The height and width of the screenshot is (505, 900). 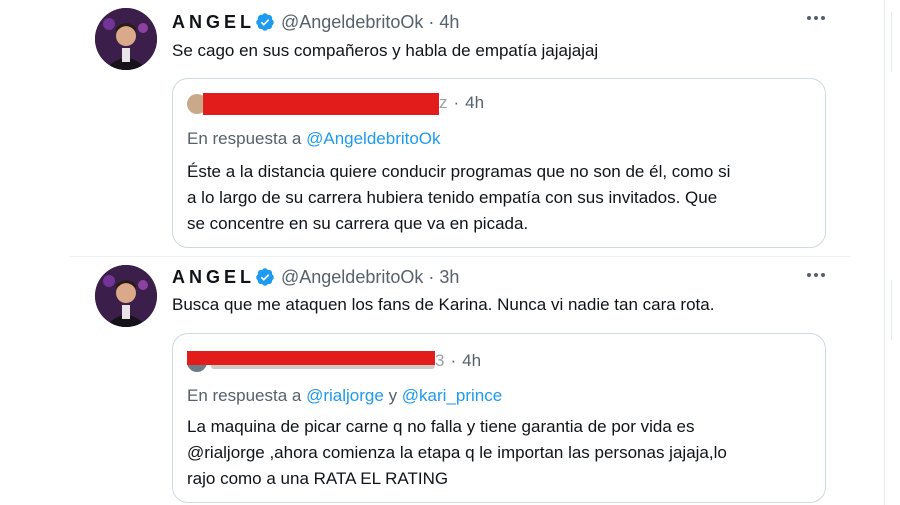 What do you see at coordinates (892, 252) in the screenshot?
I see `adjacent-panel-edge` at bounding box center [892, 252].